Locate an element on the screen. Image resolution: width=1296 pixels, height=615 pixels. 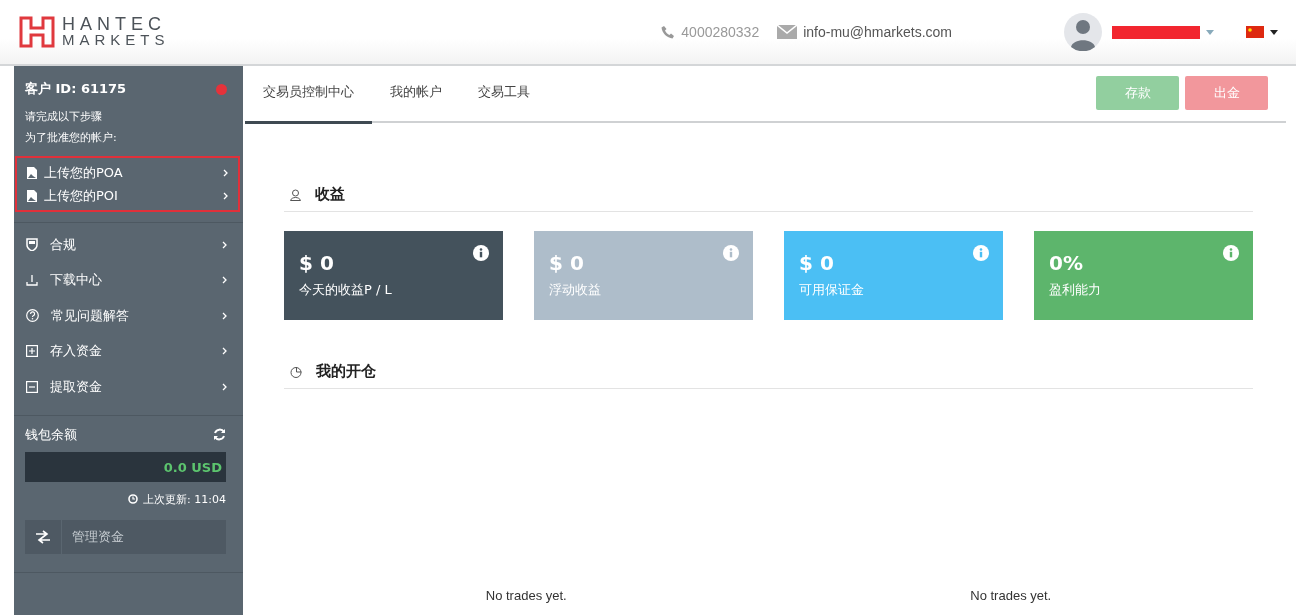
sidebar-menu-item: 常见问题解答 is located at coordinates (128, 316).